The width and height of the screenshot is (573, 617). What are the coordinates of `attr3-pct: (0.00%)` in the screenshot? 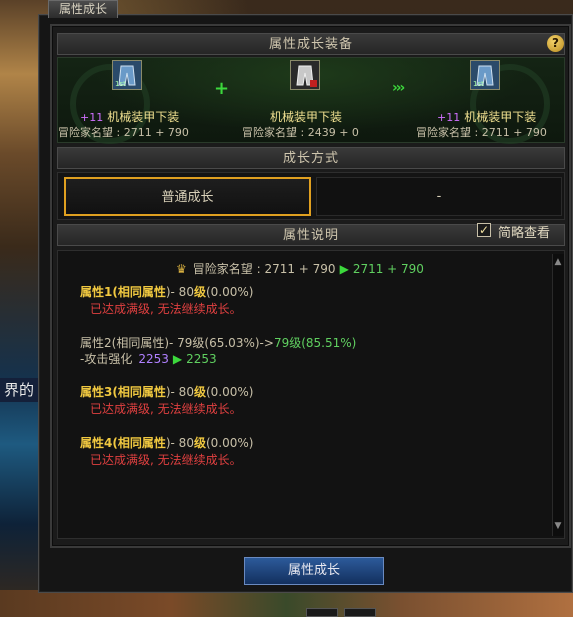 It's located at (229, 392).